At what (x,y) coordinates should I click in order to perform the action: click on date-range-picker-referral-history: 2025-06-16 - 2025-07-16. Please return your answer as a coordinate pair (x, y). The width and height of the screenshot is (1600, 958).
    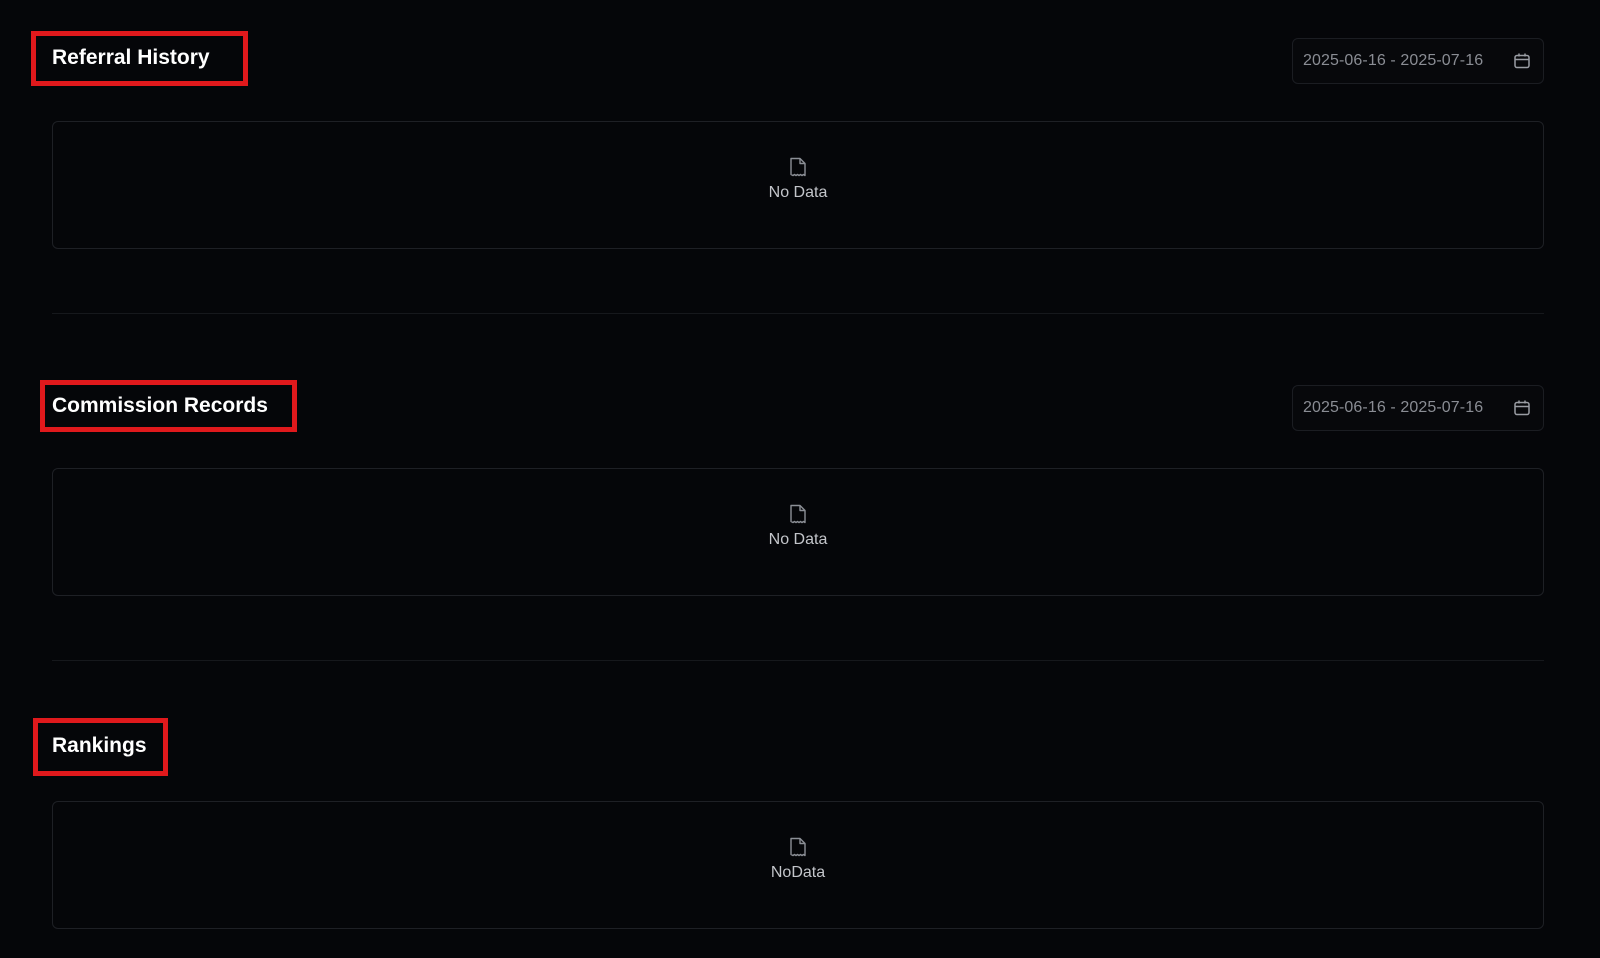
    Looking at the image, I should click on (1418, 61).